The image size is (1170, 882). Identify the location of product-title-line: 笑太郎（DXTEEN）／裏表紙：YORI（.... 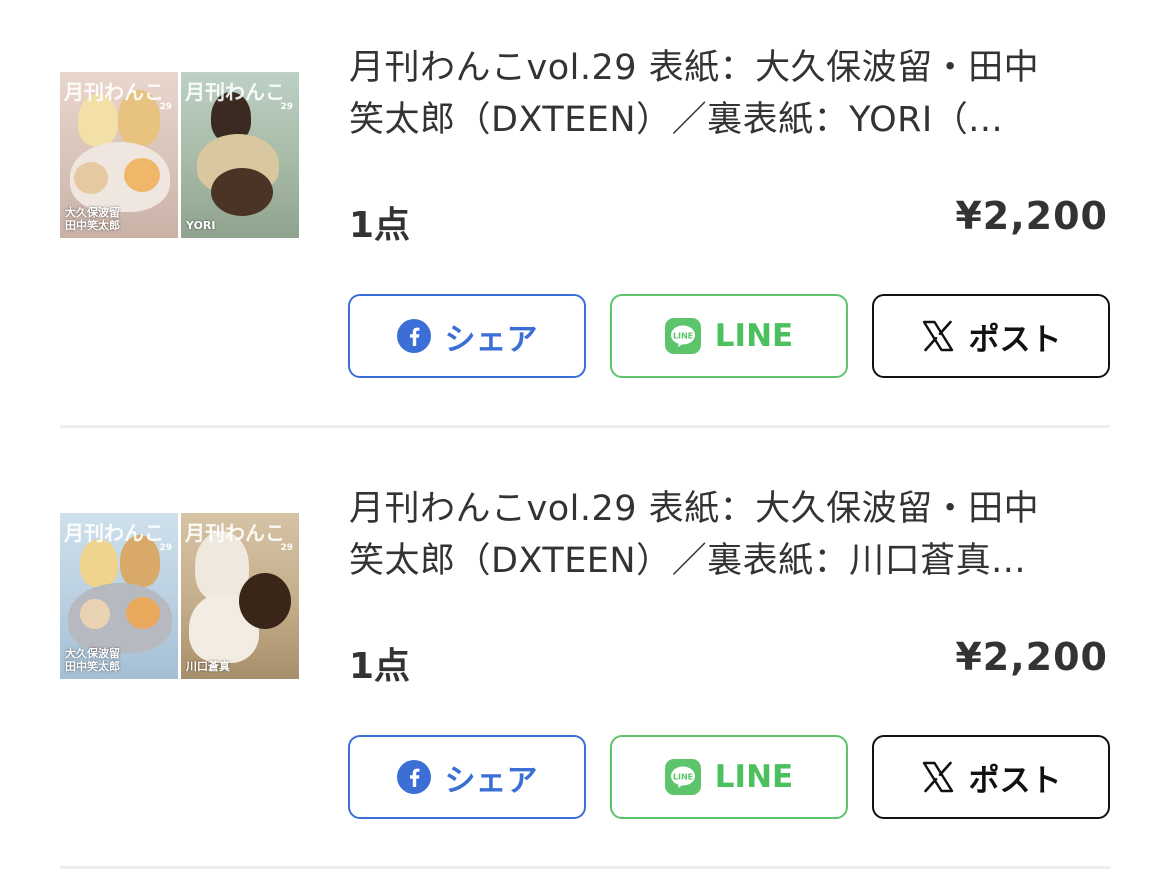
(676, 120).